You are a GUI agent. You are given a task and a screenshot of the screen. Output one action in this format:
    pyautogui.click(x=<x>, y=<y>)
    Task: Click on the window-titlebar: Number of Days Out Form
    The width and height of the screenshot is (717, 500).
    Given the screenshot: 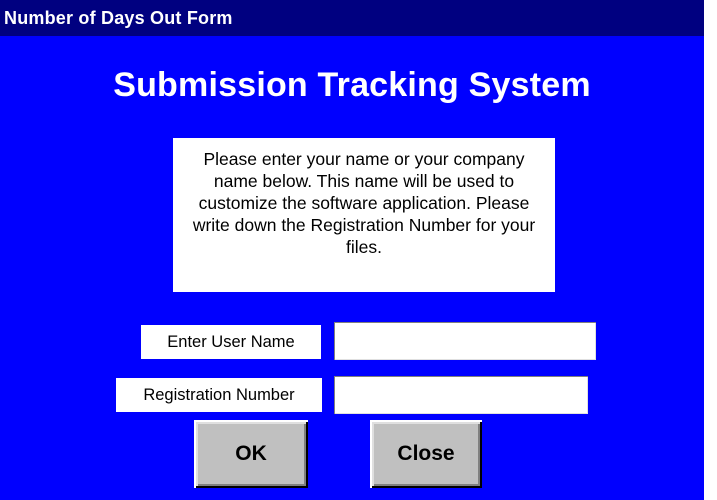 What is the action you would take?
    pyautogui.click(x=352, y=18)
    